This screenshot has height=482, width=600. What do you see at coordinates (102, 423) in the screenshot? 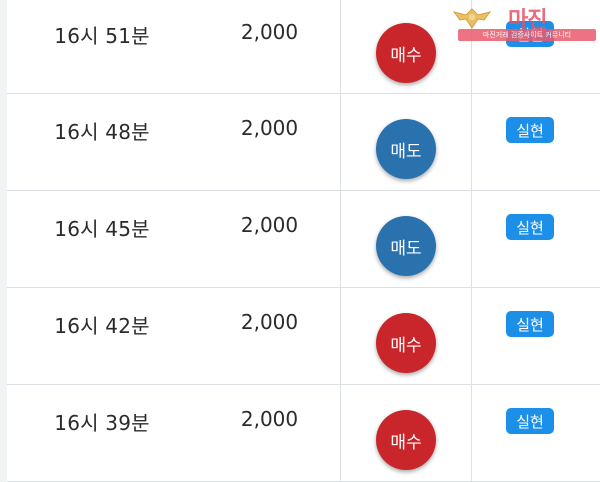
I see `trade-time: 16시 39분` at bounding box center [102, 423].